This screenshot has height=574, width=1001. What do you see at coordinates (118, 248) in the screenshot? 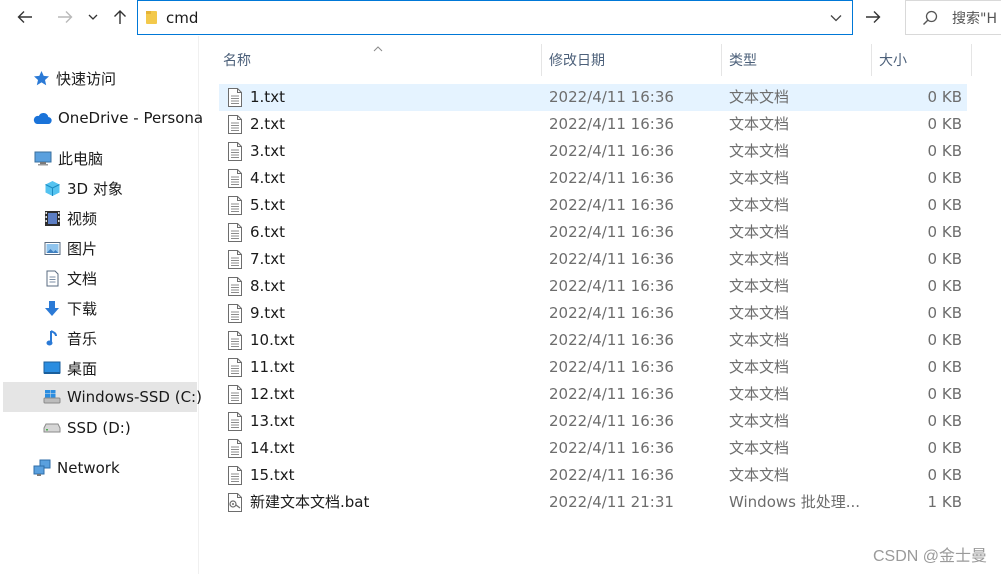
I see `sidebar-item-pictures: 图片` at bounding box center [118, 248].